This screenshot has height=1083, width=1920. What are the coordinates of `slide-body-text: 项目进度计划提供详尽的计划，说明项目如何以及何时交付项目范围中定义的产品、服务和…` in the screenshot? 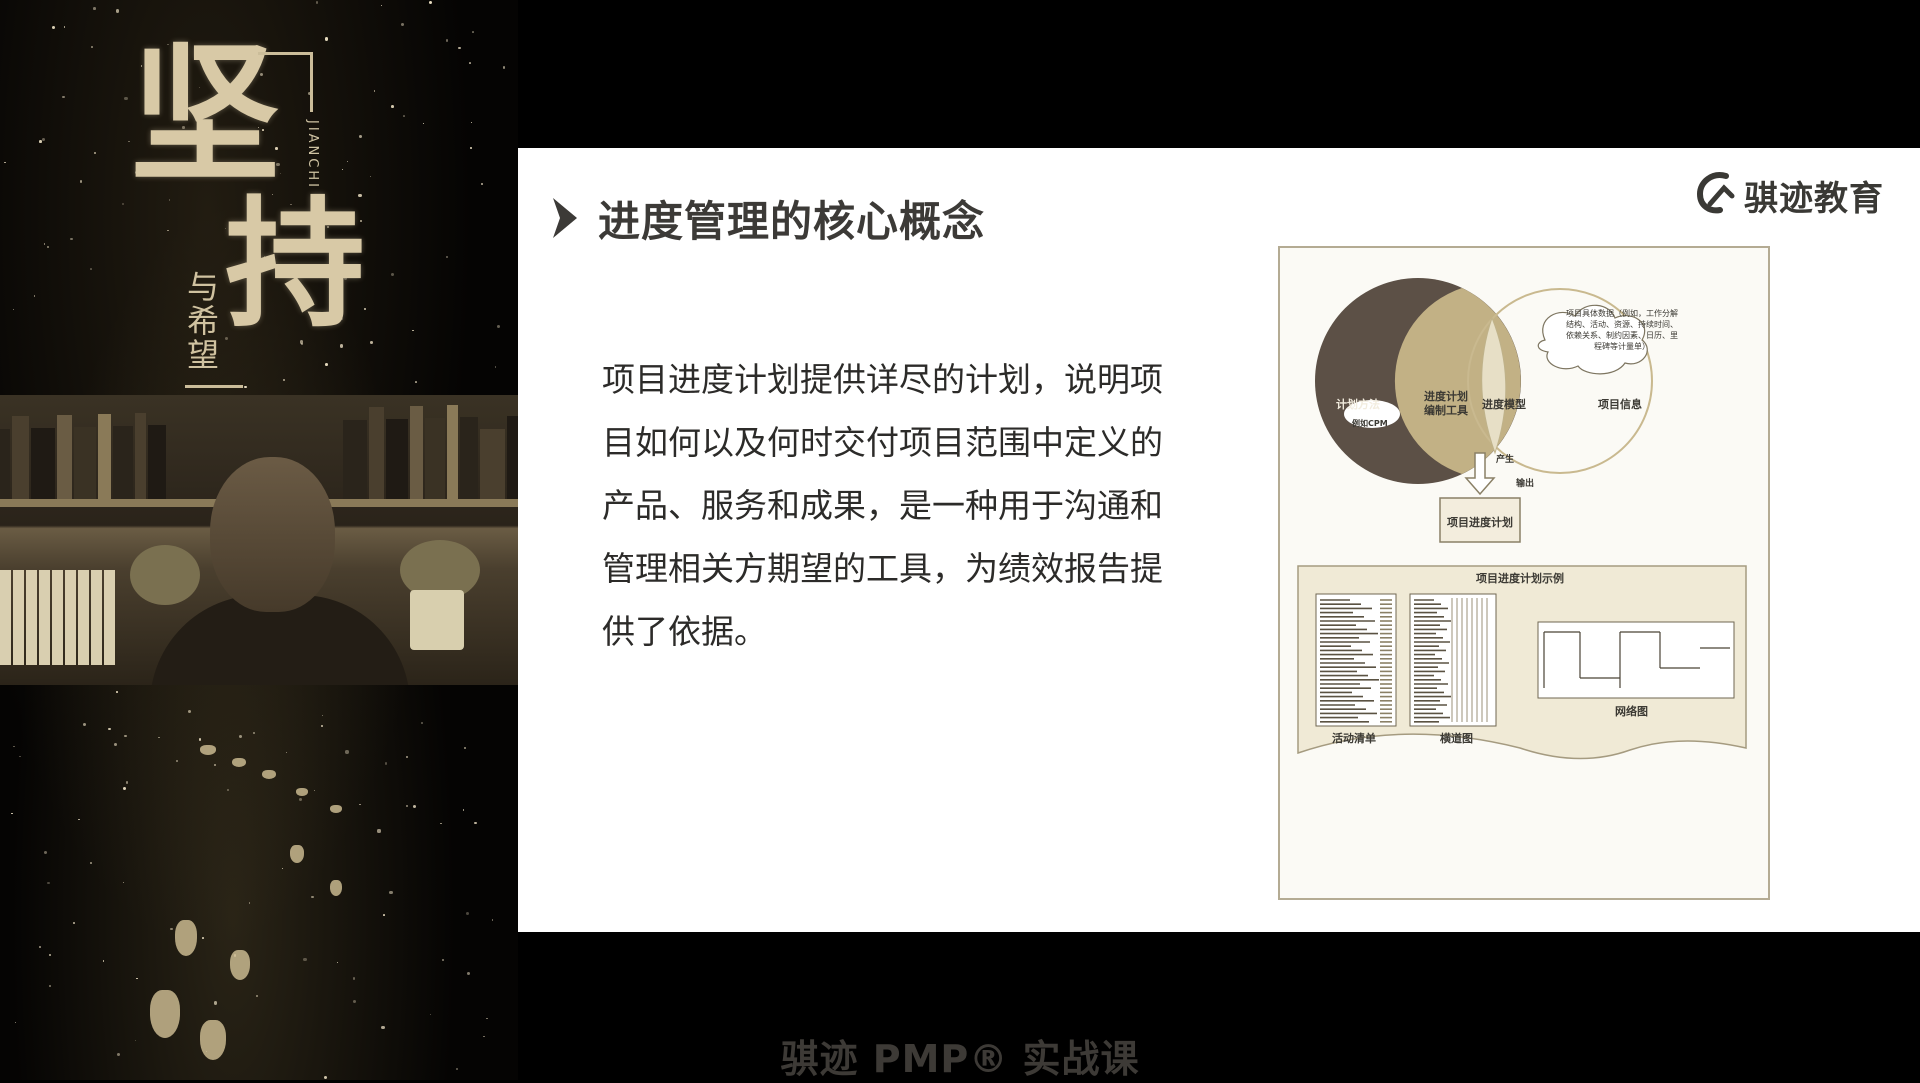 It's located at (882, 505).